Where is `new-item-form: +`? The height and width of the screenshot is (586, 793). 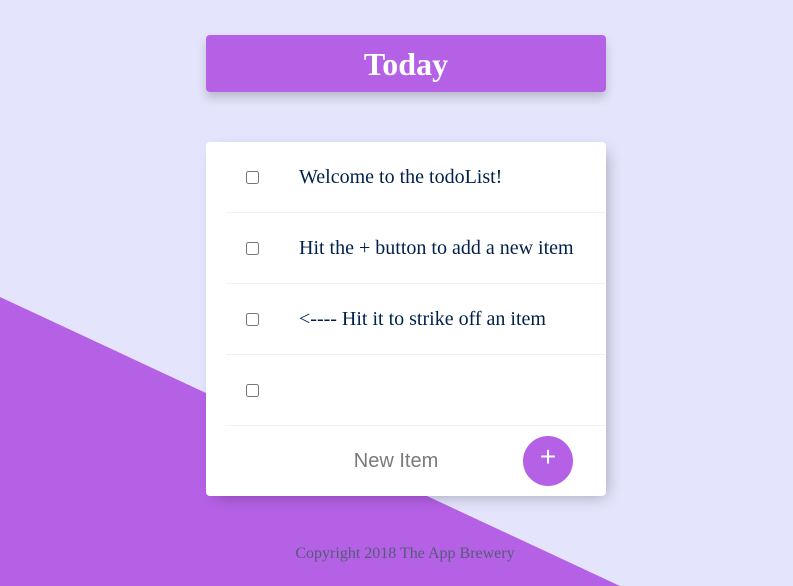
new-item-form: + is located at coordinates (416, 461).